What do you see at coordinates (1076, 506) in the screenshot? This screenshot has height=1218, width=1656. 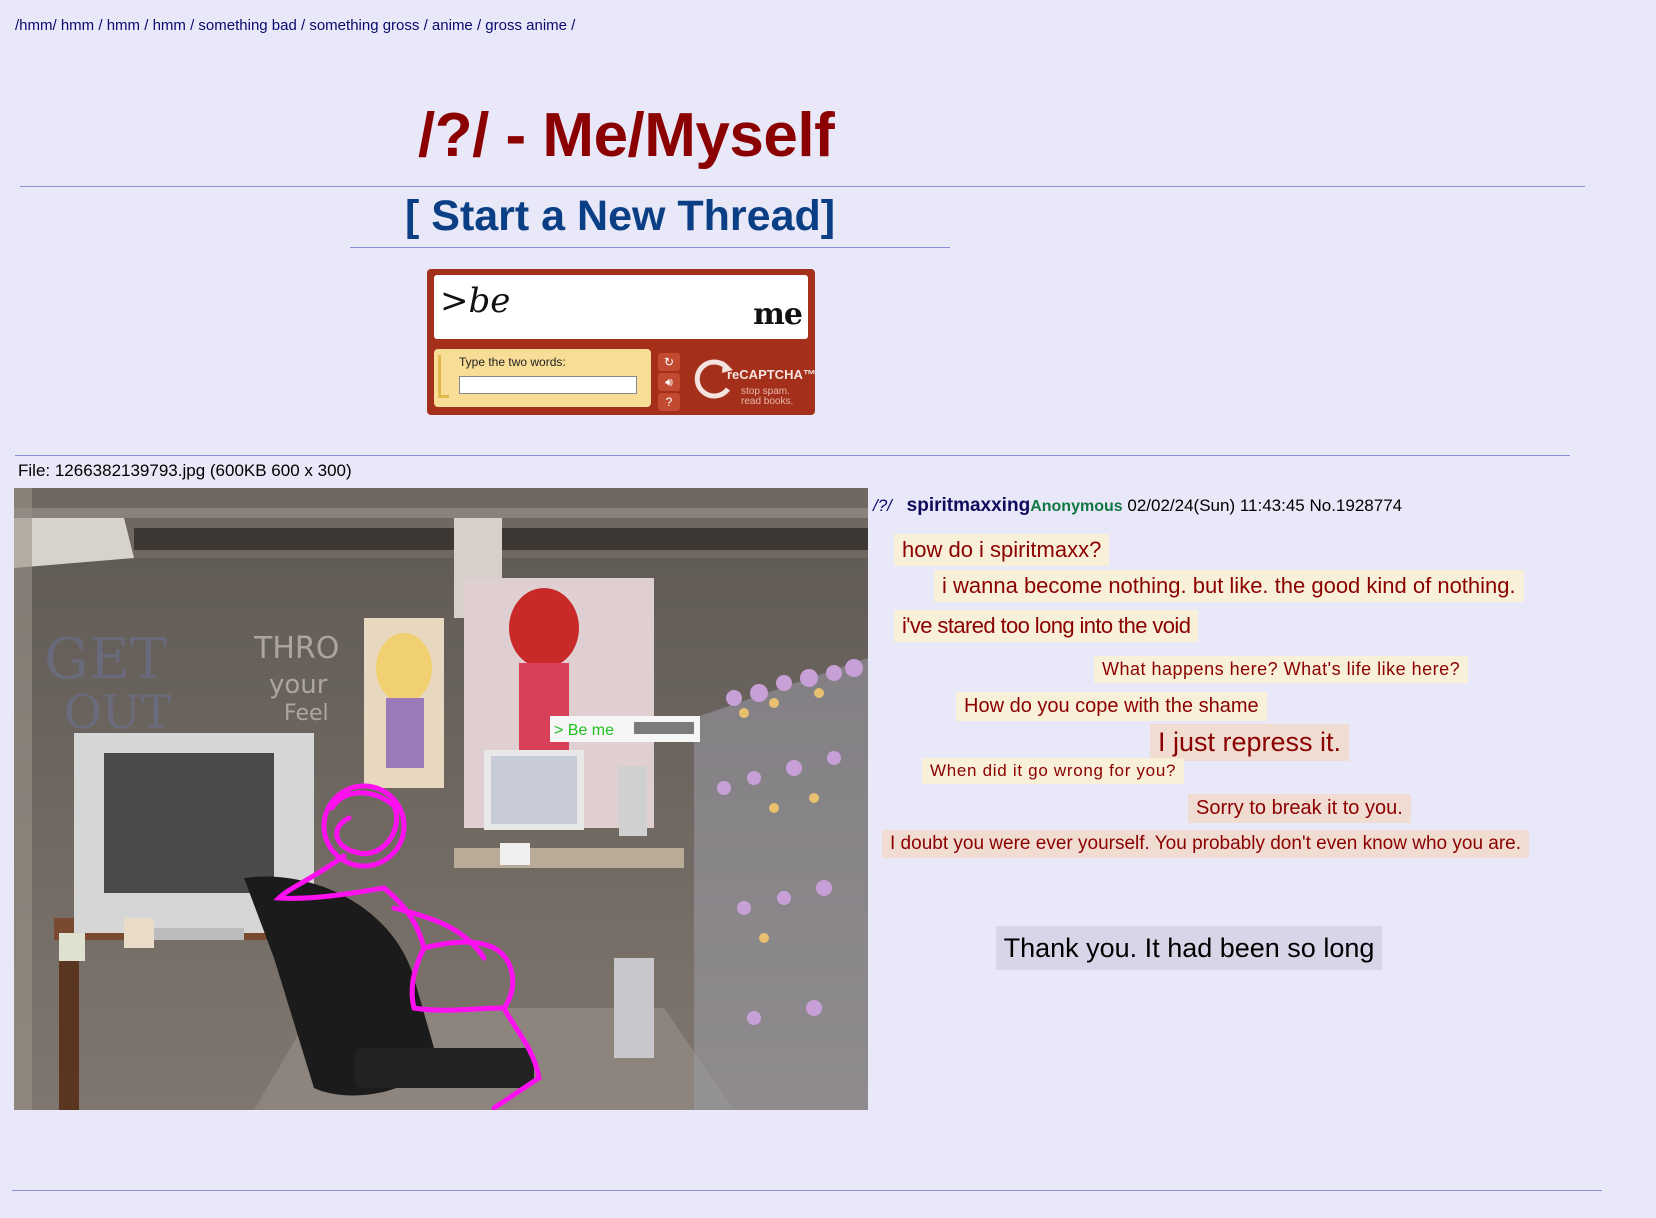 I see `poster-name: Anonymous` at bounding box center [1076, 506].